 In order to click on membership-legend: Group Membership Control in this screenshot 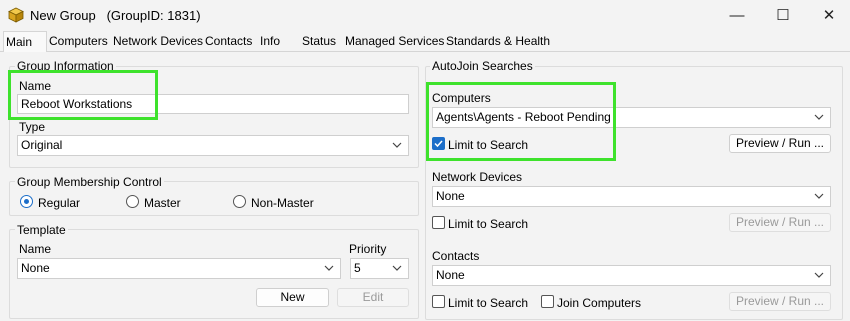, I will do `click(89, 182)`.